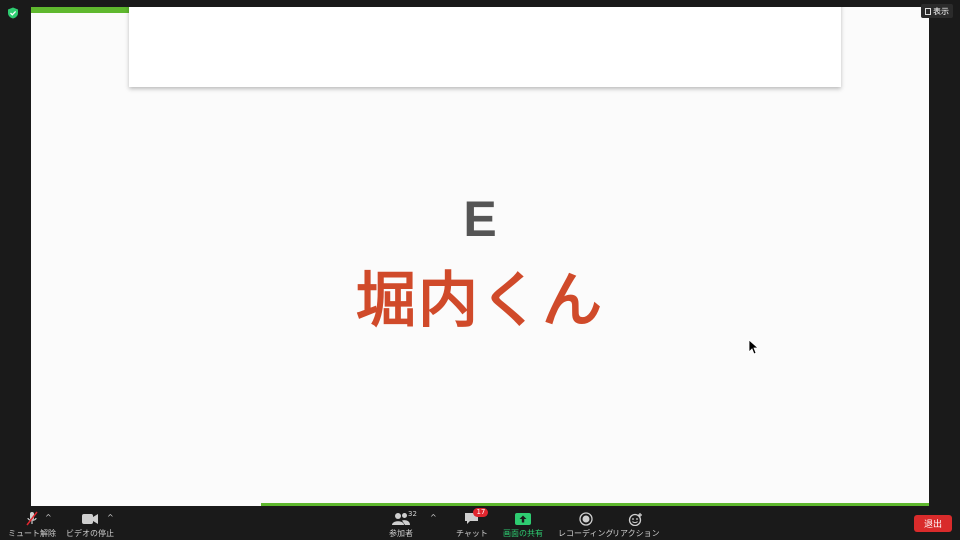  I want to click on record-button: レコーディング, so click(585, 524).